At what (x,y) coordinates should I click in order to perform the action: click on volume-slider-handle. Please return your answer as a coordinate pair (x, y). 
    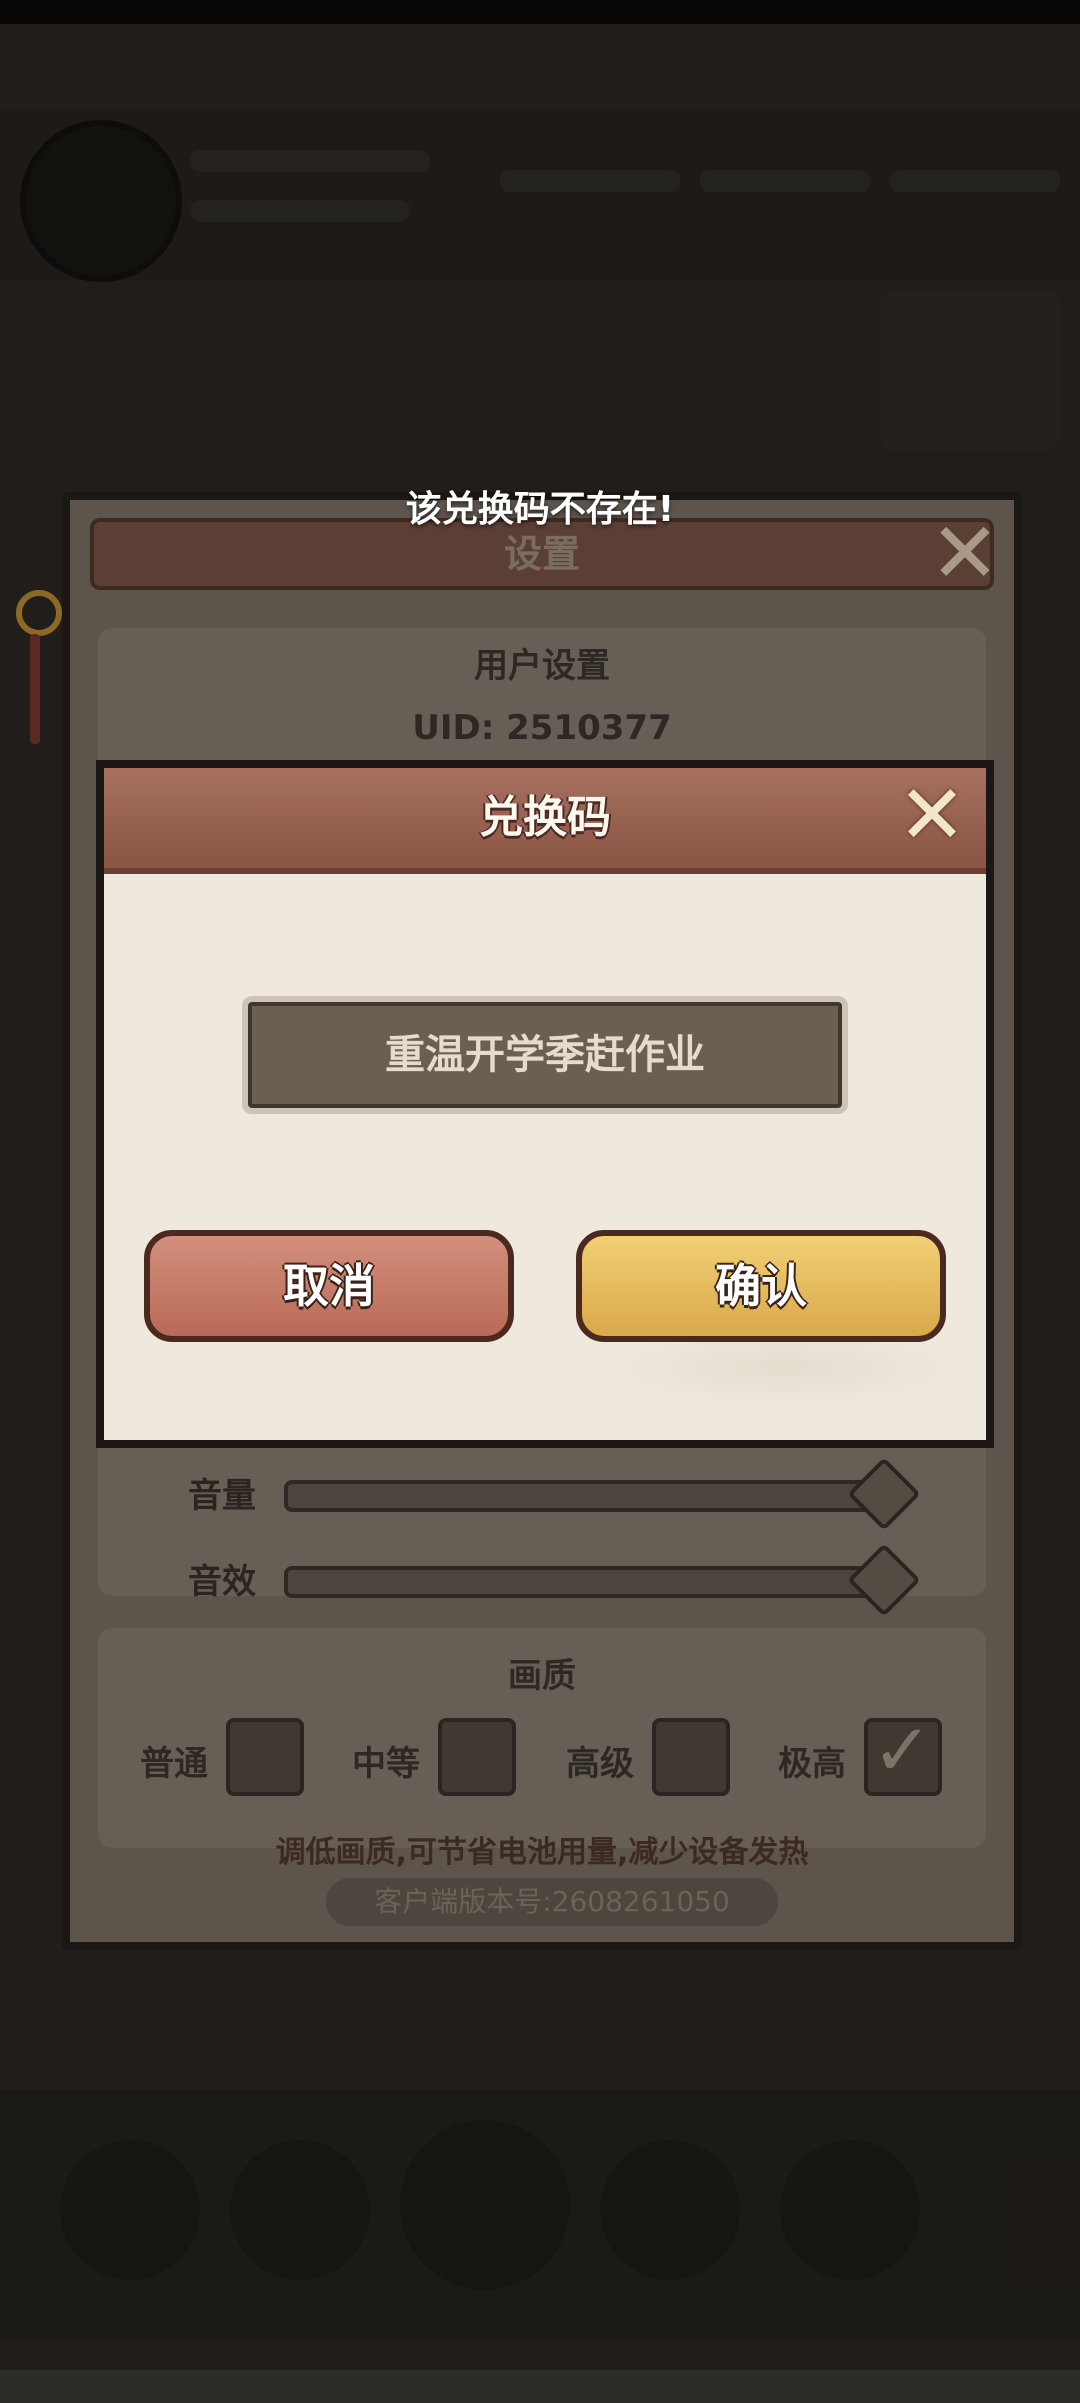
    Looking at the image, I should click on (884, 1494).